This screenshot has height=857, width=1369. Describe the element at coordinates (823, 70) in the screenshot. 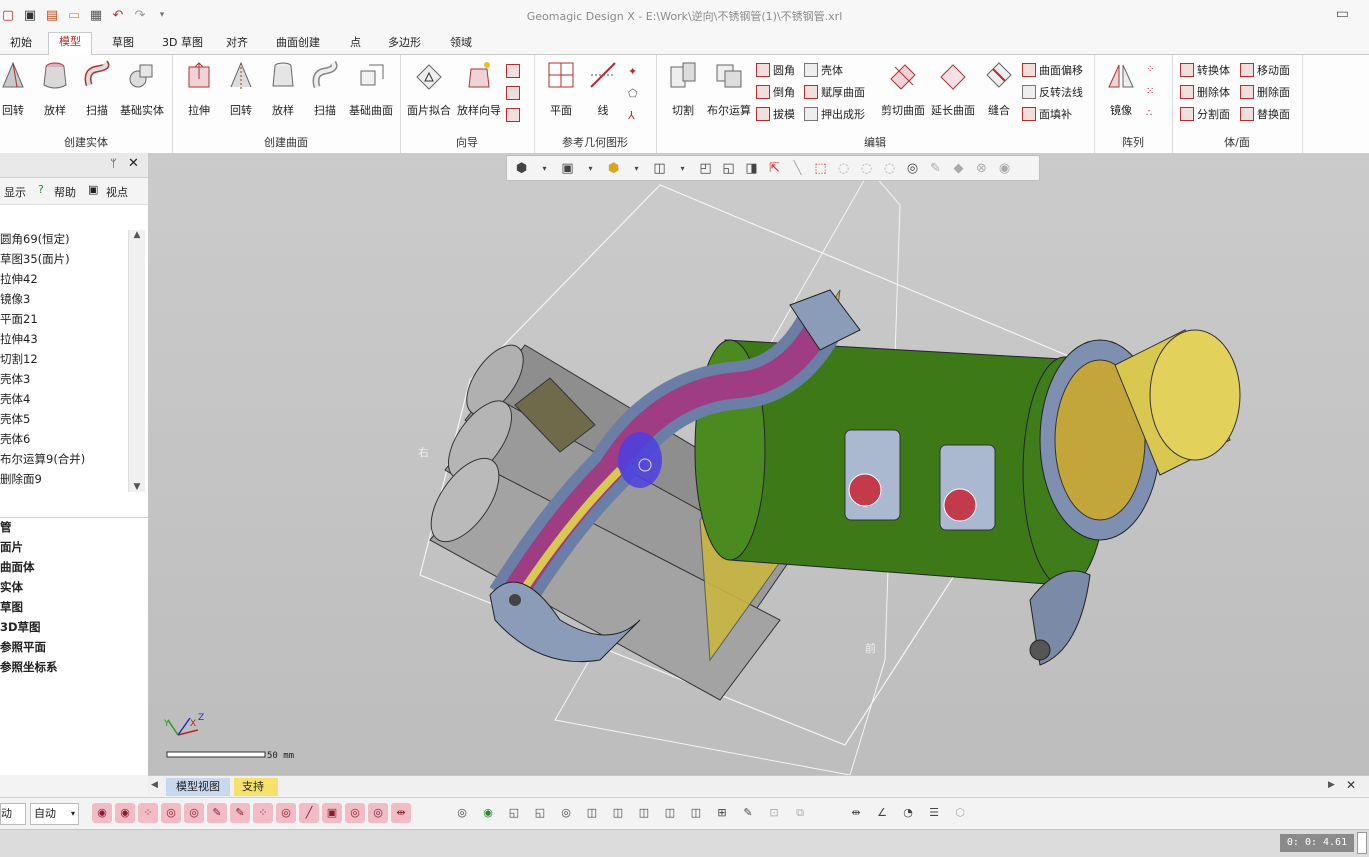

I see `shell-button: 壳体` at that location.